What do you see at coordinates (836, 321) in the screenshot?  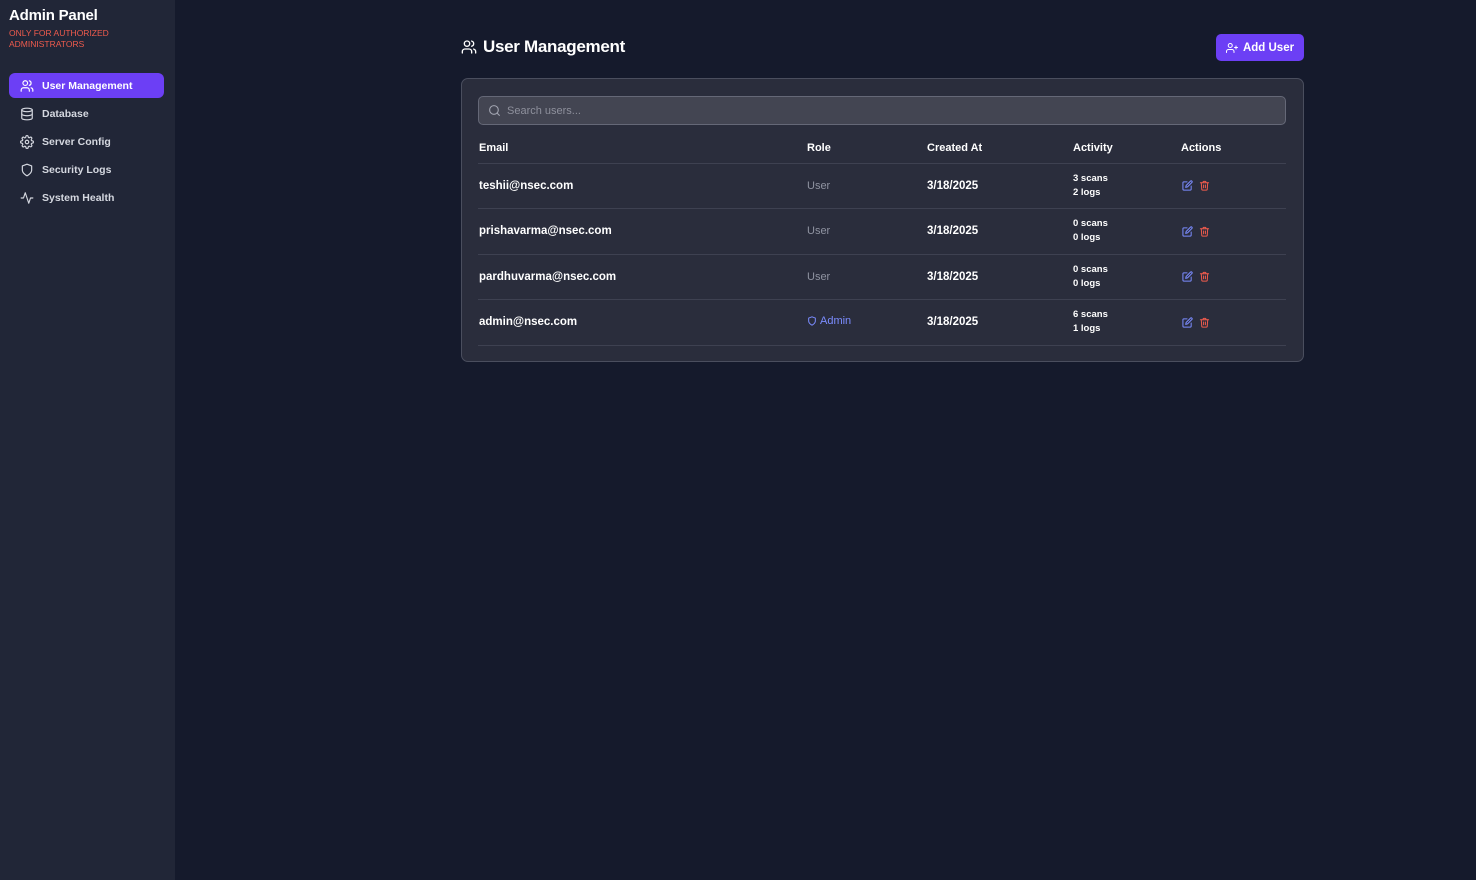 I see `admin-role-label: Admin` at bounding box center [836, 321].